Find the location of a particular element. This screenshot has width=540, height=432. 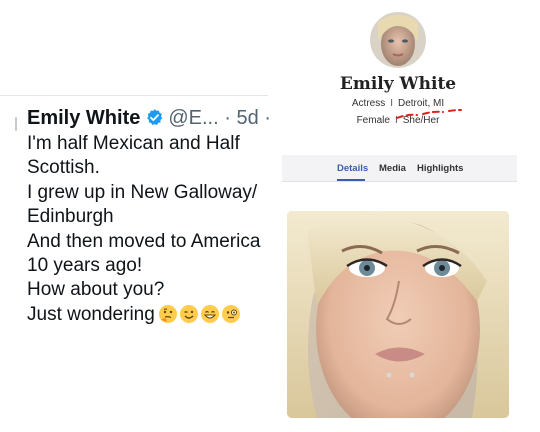

gender: Female is located at coordinates (373, 120).